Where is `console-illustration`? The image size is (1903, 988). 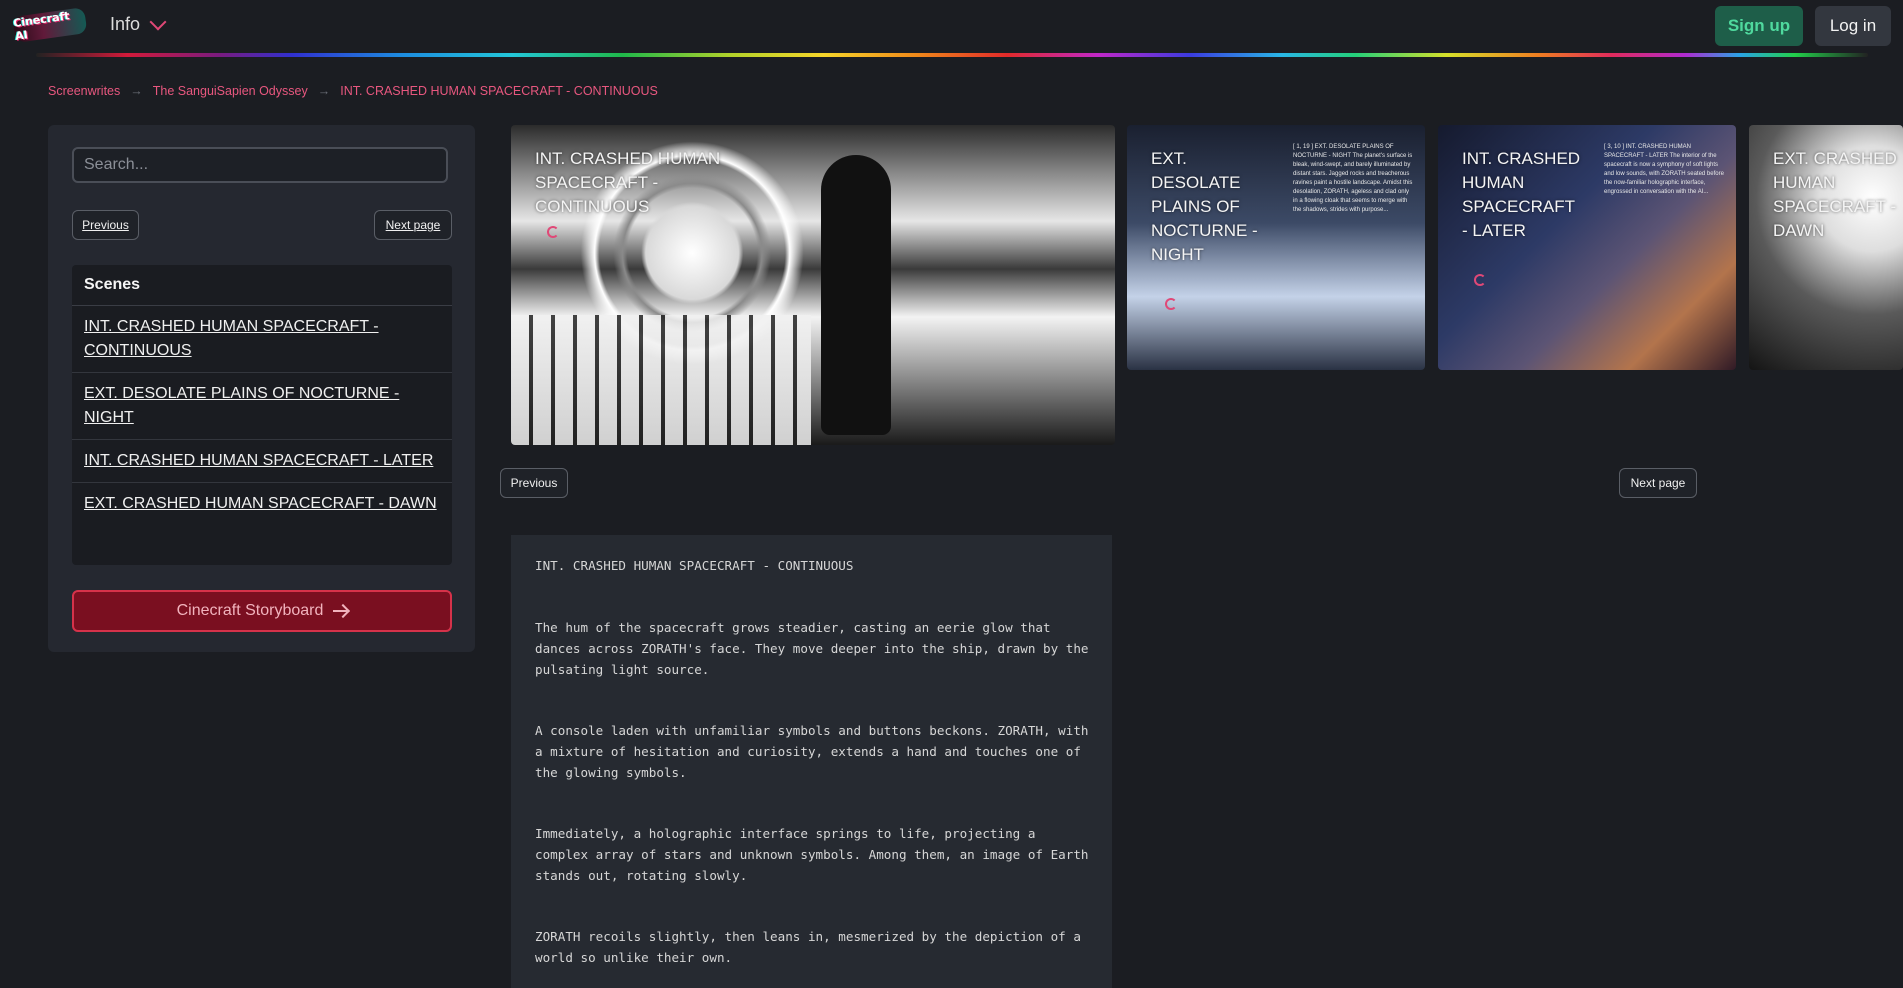 console-illustration is located at coordinates (661, 380).